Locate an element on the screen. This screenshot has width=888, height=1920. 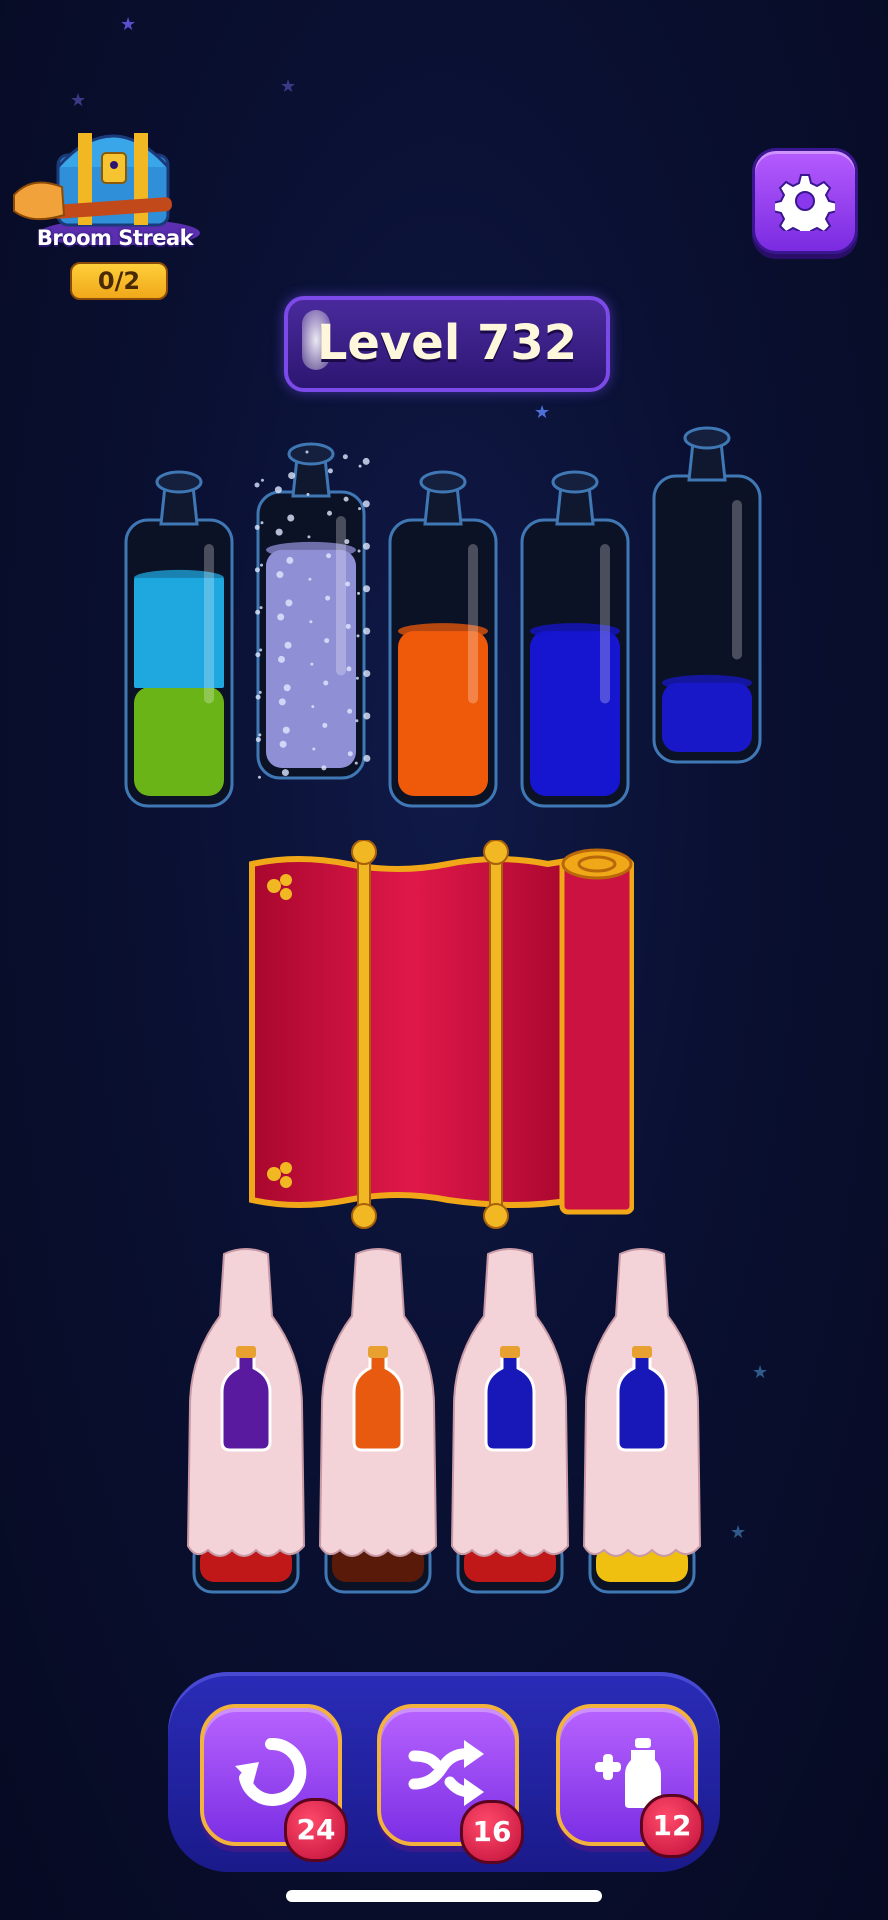
shuffle-icon is located at coordinates (446, 1773).